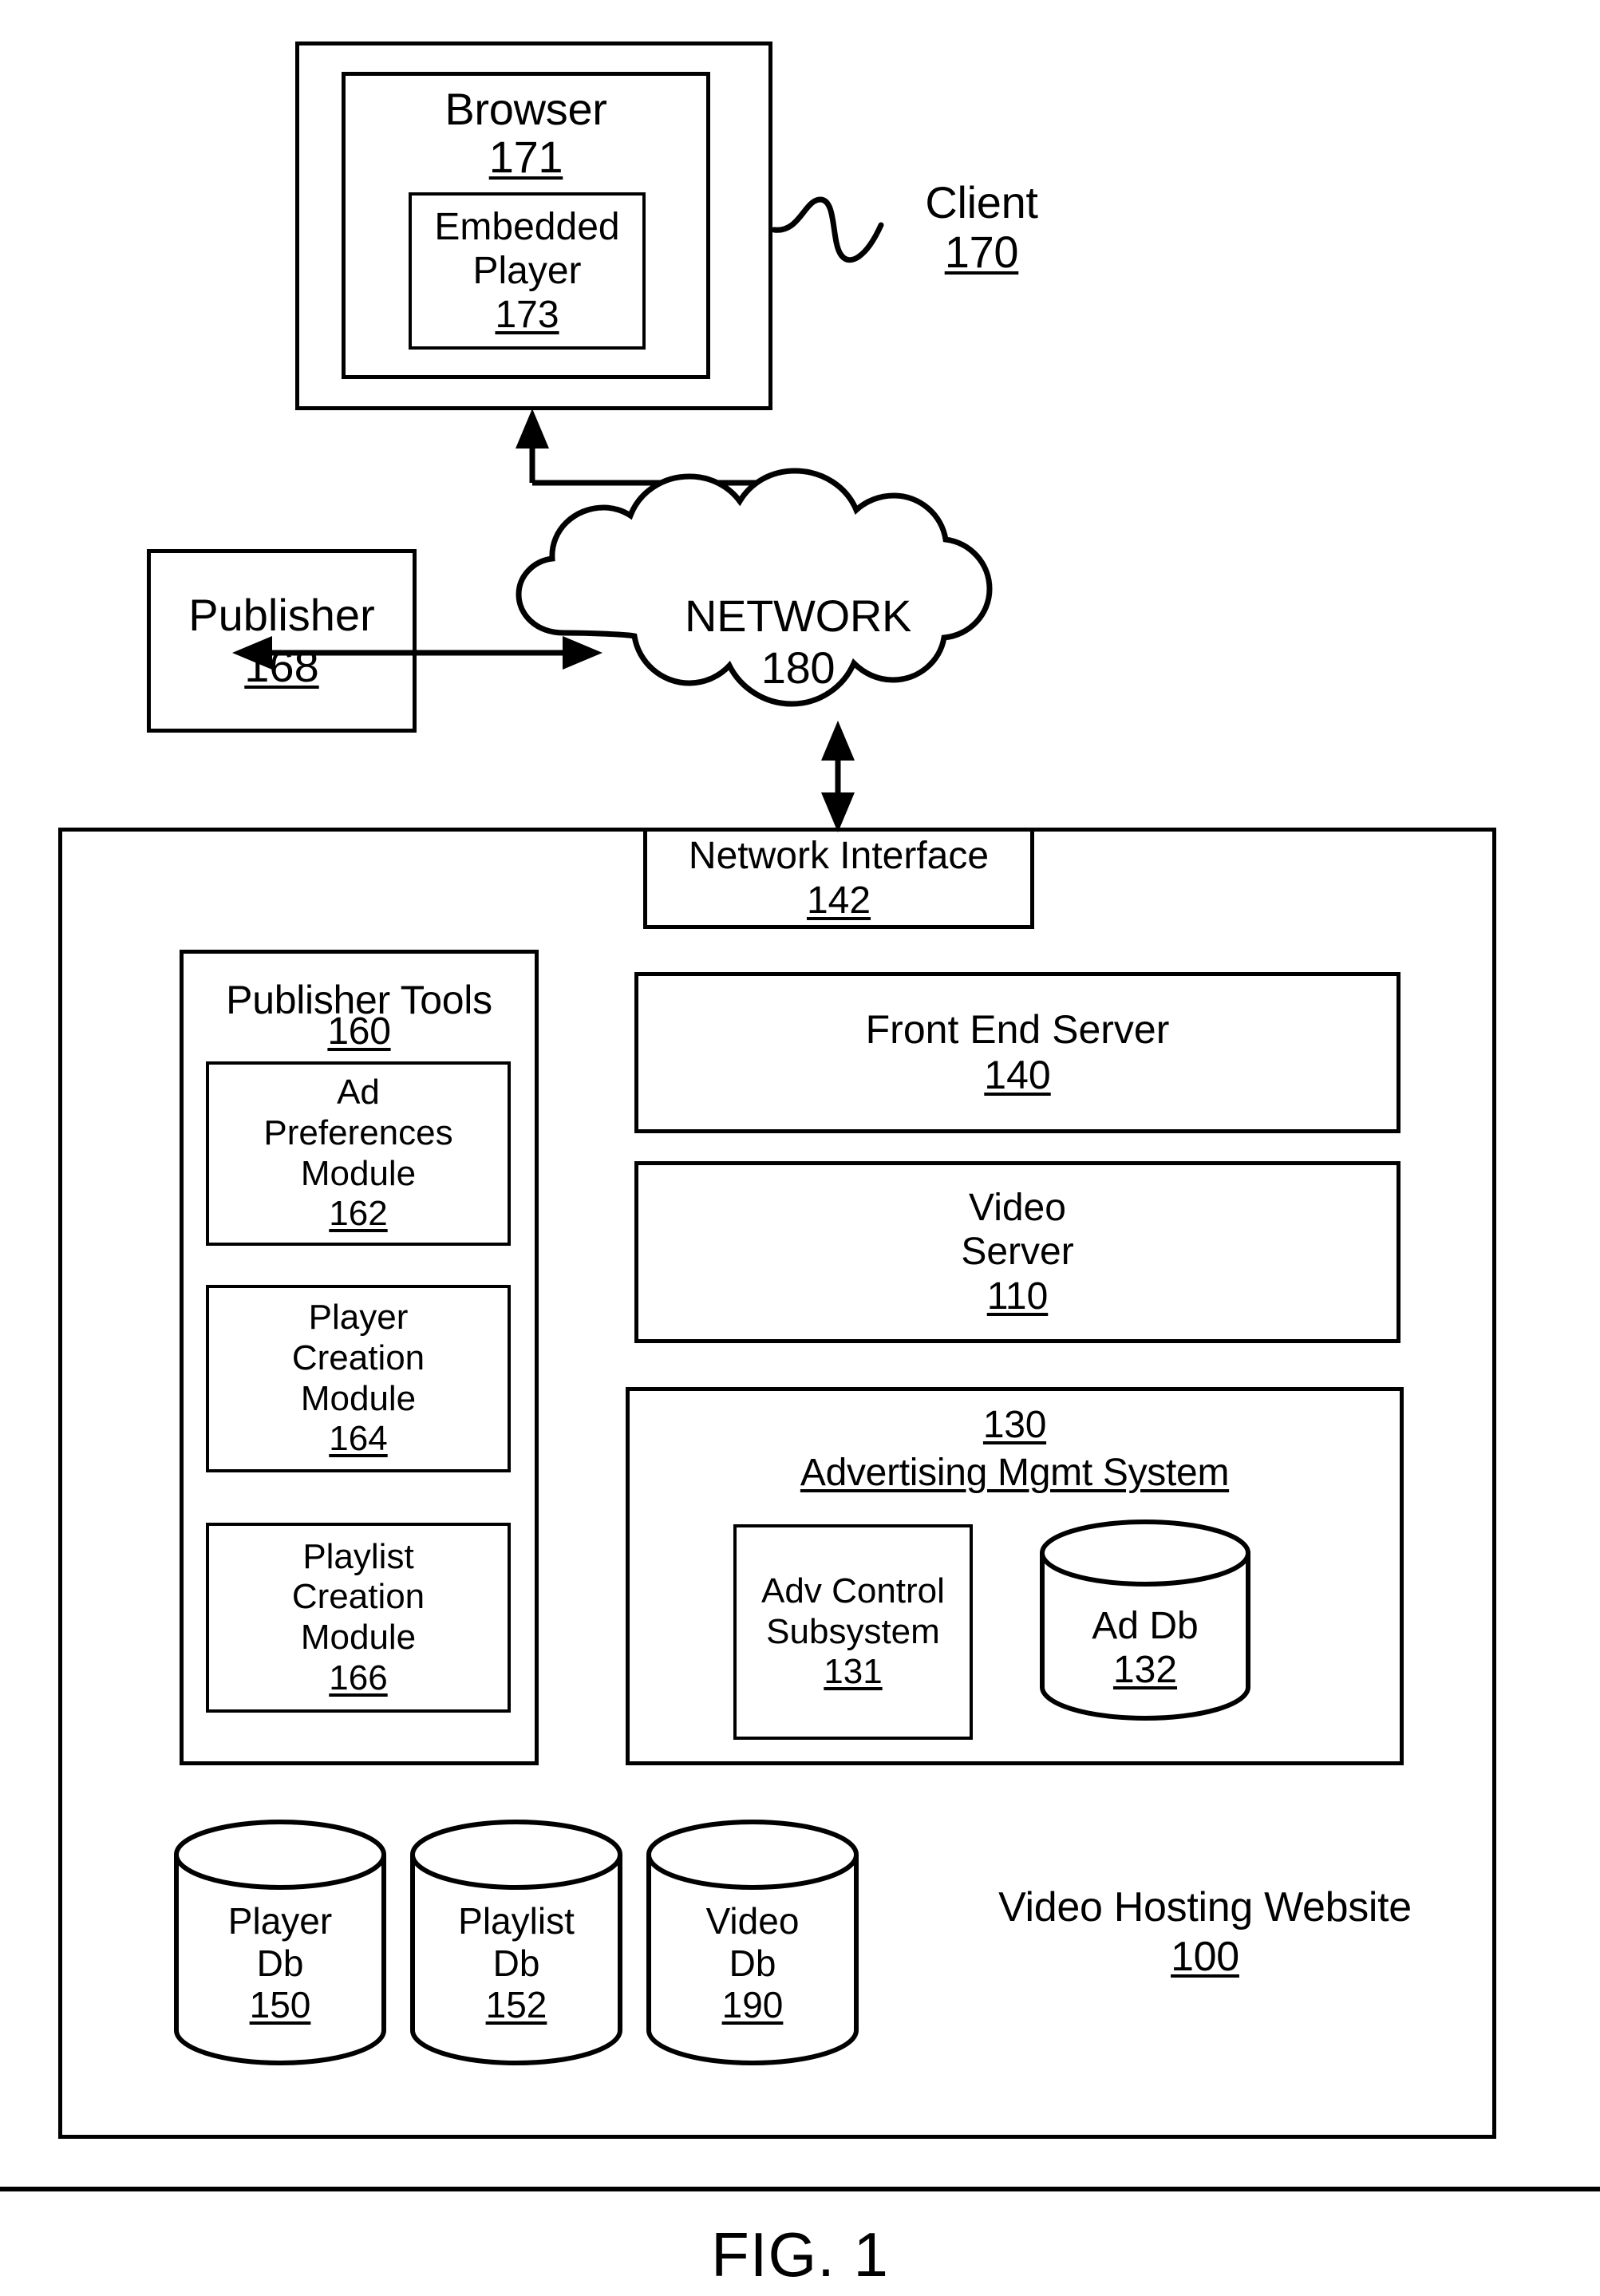 Image resolution: width=1600 pixels, height=2296 pixels. What do you see at coordinates (838, 776) in the screenshot?
I see `arrow-network-website` at bounding box center [838, 776].